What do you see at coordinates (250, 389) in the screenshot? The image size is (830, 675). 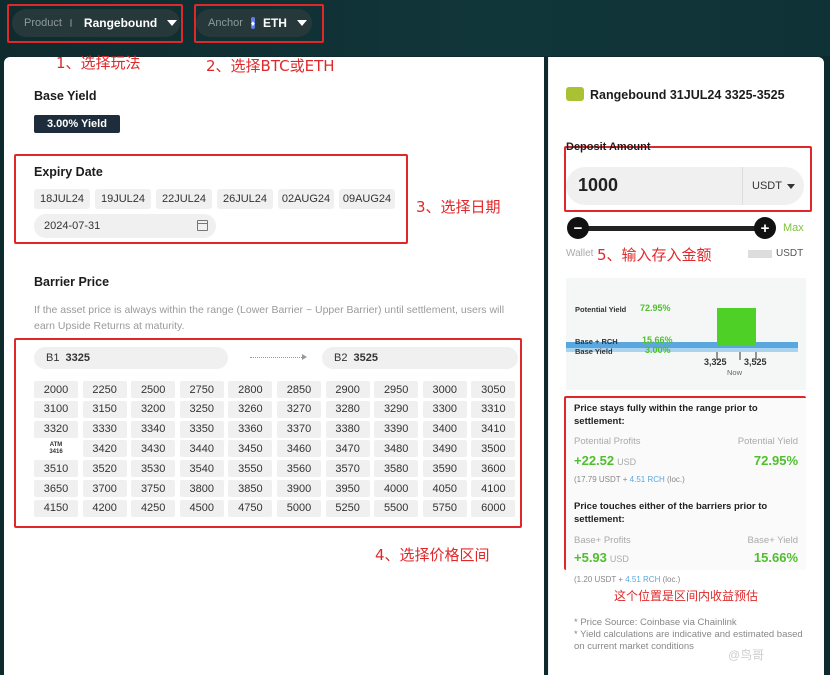 I see `price-cell: 2800` at bounding box center [250, 389].